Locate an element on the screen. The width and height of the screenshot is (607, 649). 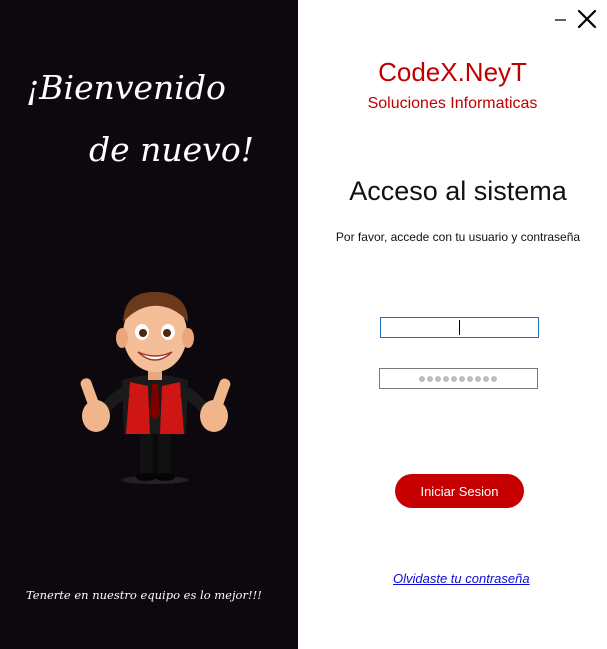
password-mask is located at coordinates (459, 379).